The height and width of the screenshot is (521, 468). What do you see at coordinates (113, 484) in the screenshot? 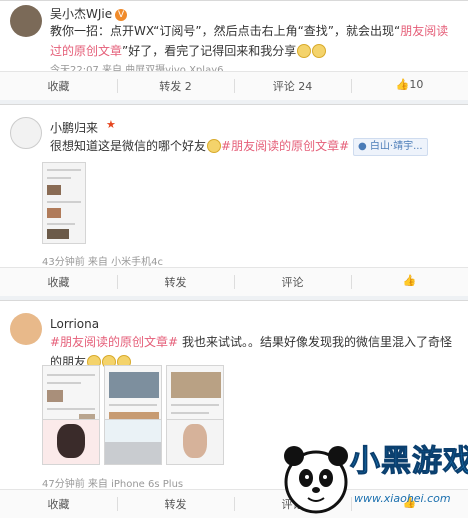
I see `post-meta: 47分钟前 来自 iPhone 6s Plus` at bounding box center [113, 484].